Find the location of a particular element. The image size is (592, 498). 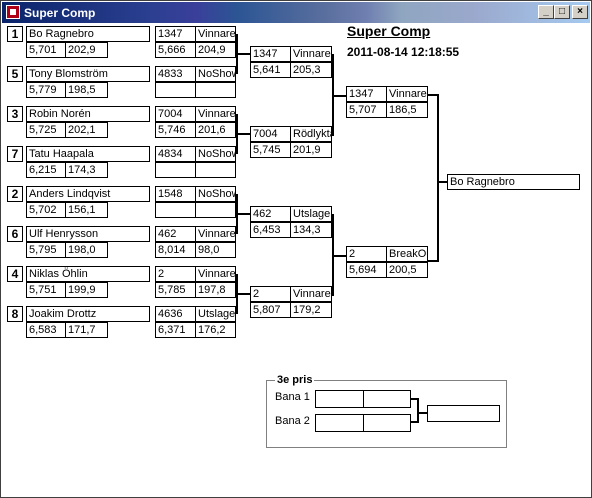

reaction-time-field: 5,785 is located at coordinates (175, 290).